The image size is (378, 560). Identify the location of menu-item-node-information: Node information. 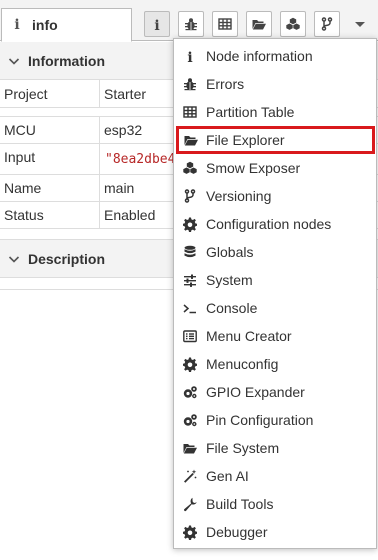
(275, 56).